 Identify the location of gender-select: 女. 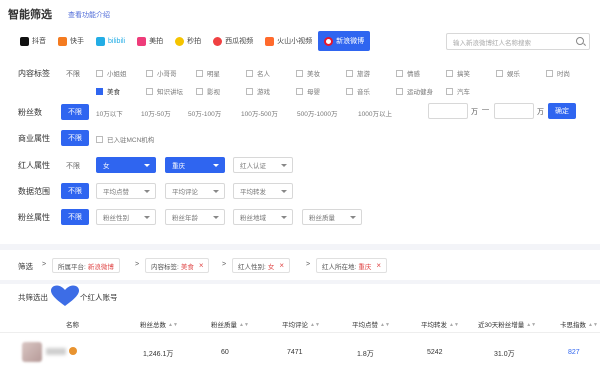
(126, 165).